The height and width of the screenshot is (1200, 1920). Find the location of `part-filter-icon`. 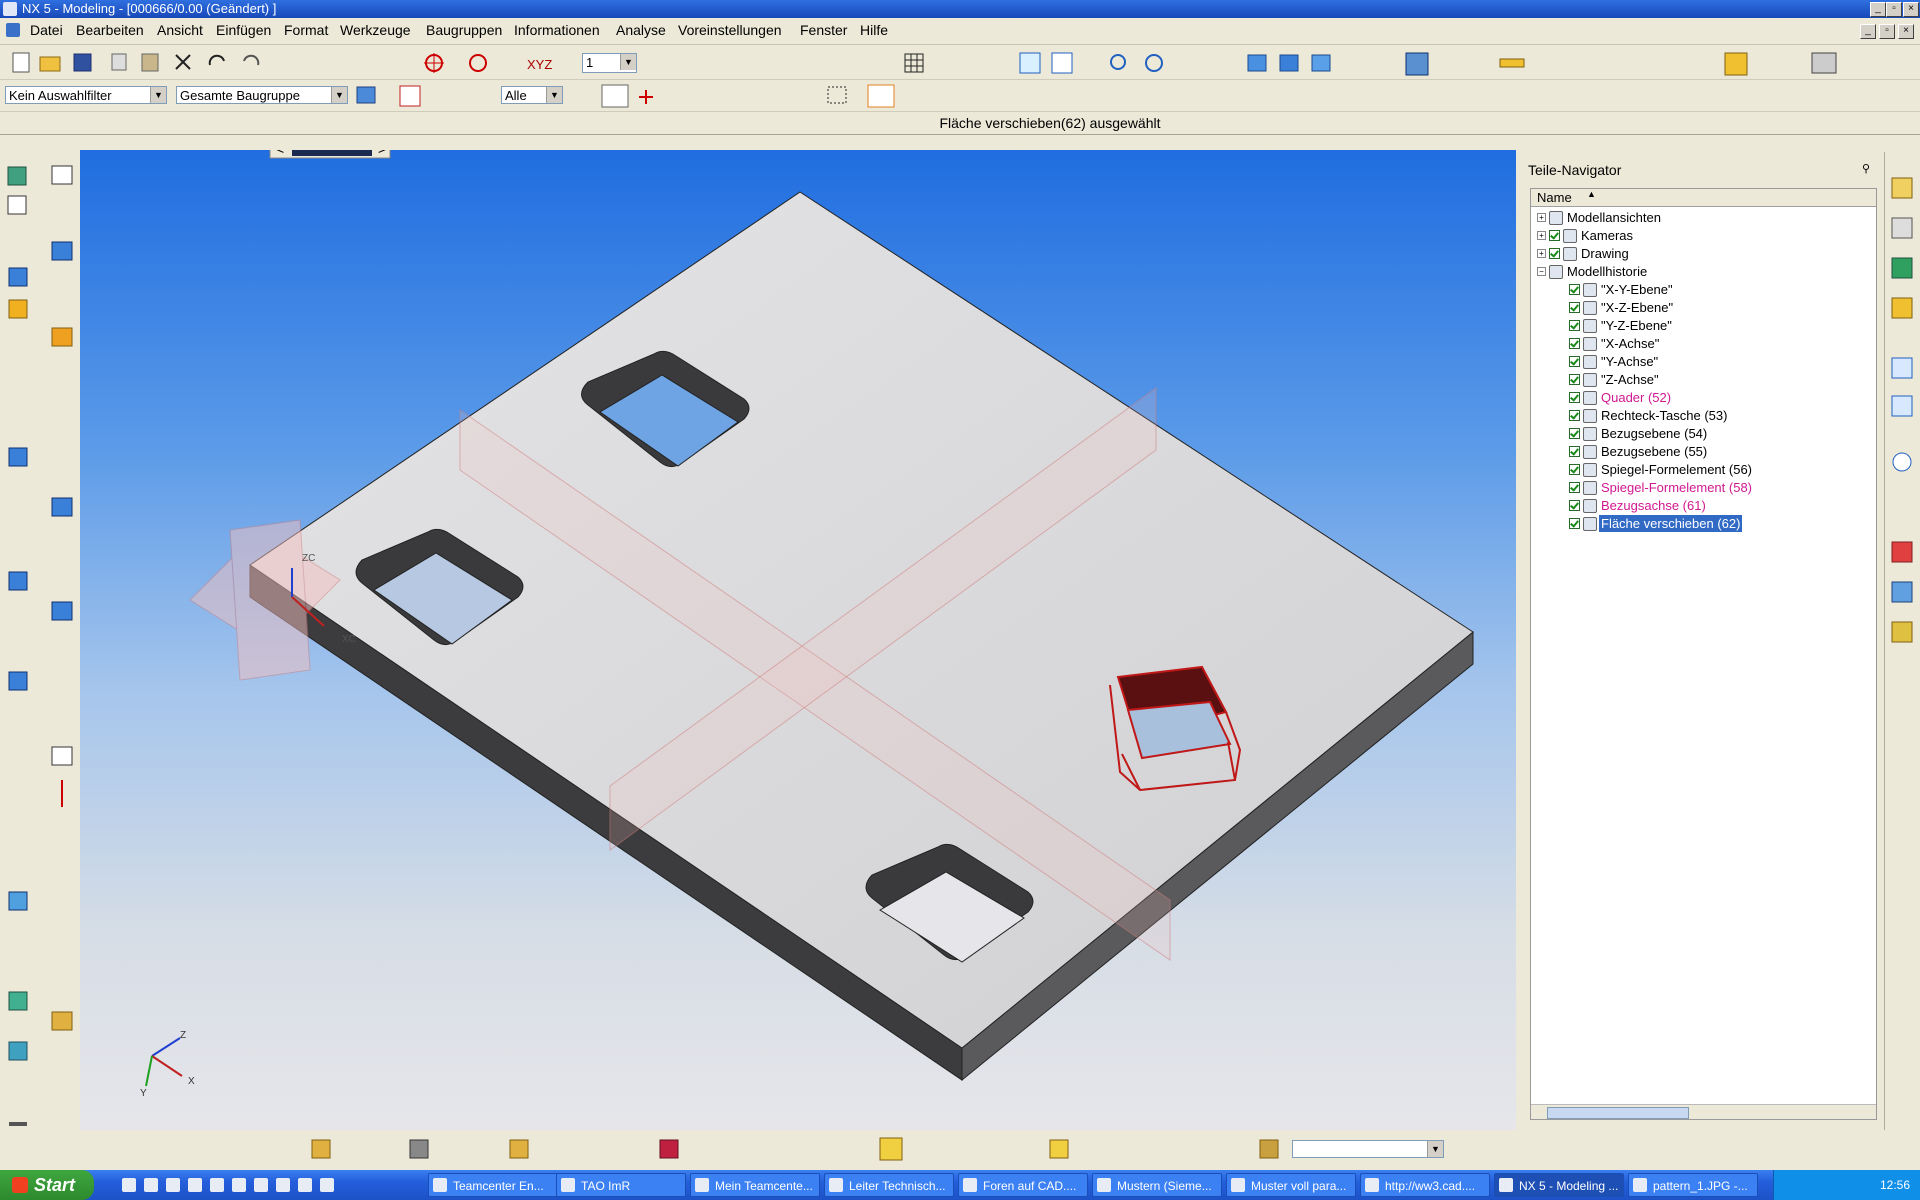

part-filter-icon is located at coordinates (366, 95).